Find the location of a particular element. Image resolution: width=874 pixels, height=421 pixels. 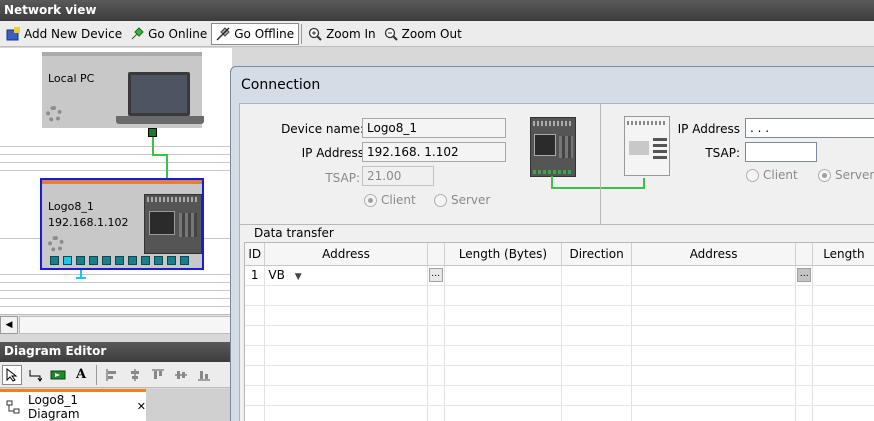

device-name-field: Logo8_1 is located at coordinates (434, 128).